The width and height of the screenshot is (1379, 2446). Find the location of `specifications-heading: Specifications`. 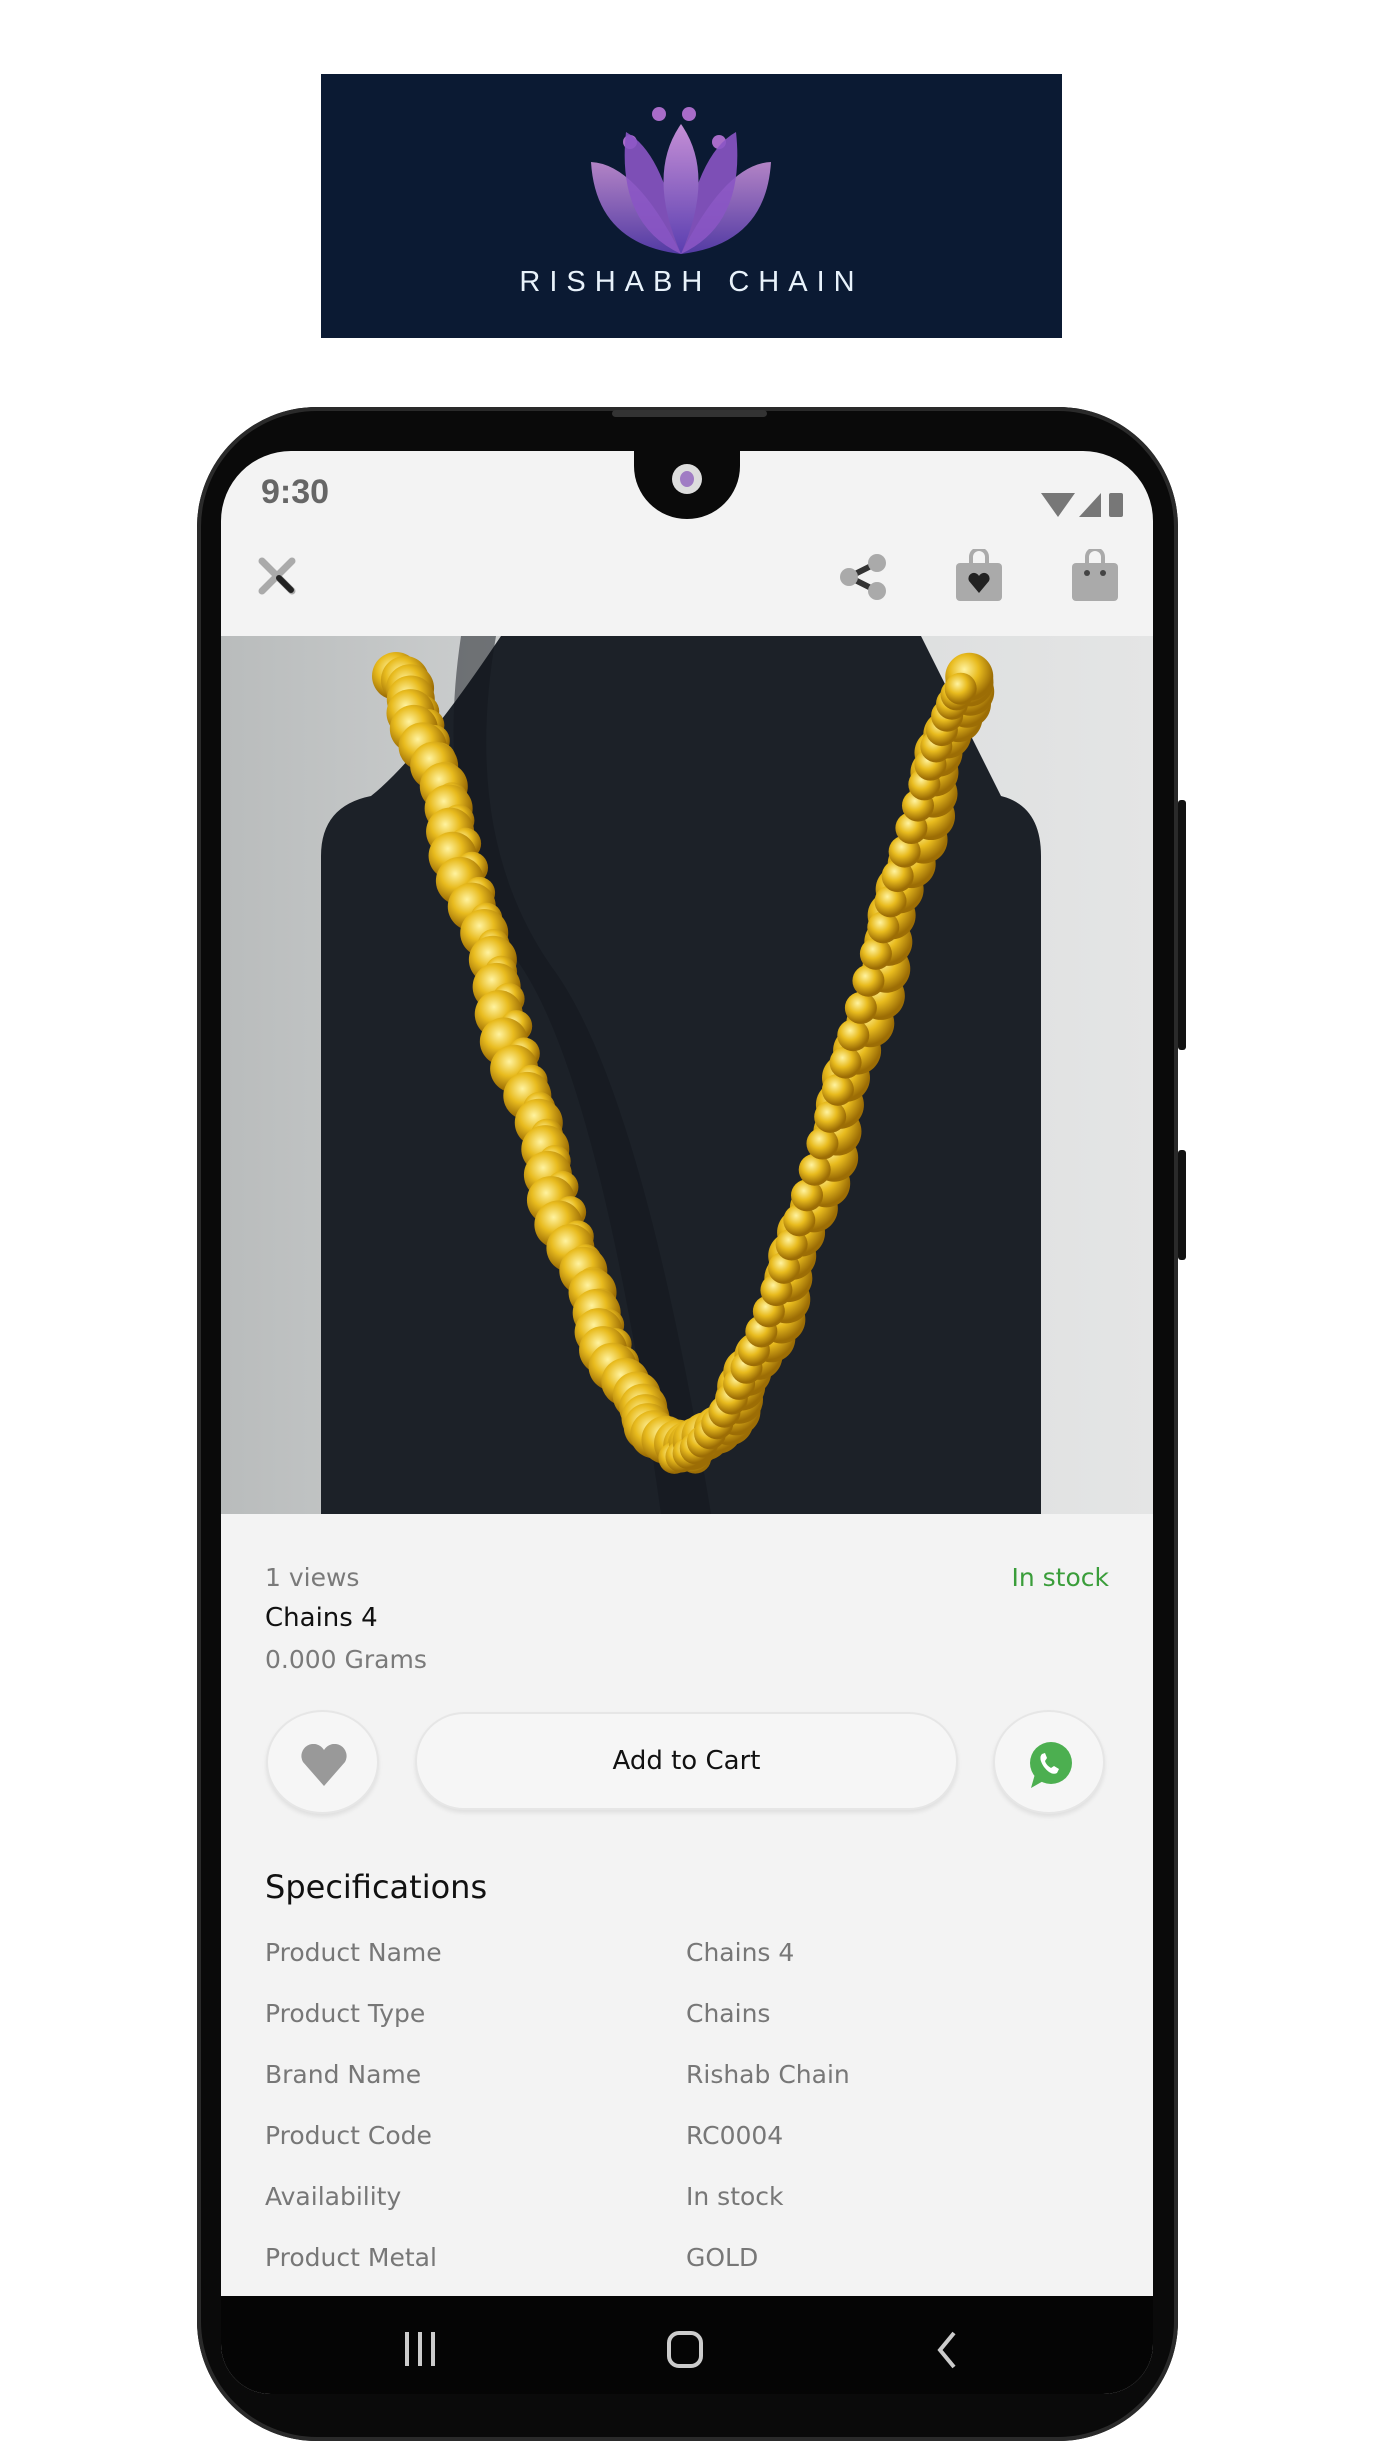

specifications-heading: Specifications is located at coordinates (376, 1887).